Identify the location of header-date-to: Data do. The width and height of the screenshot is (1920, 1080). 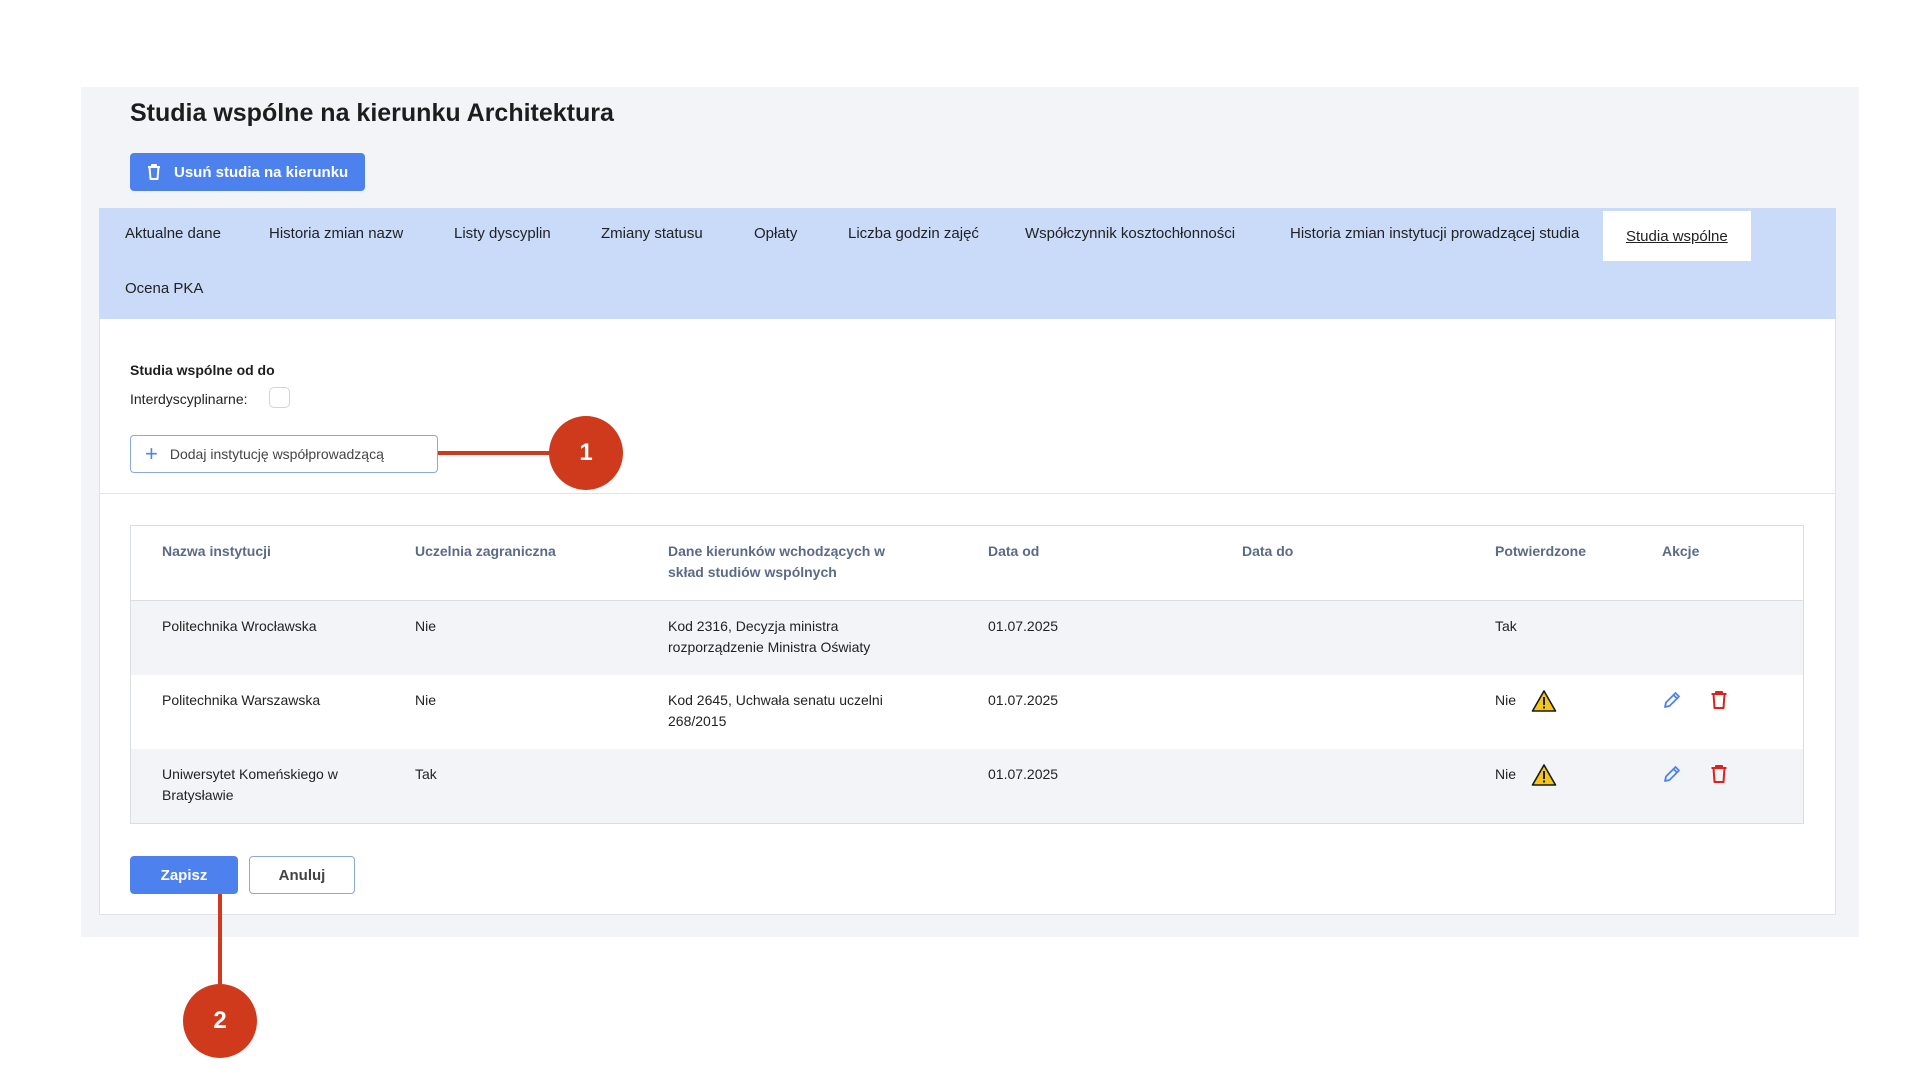
(1268, 551).